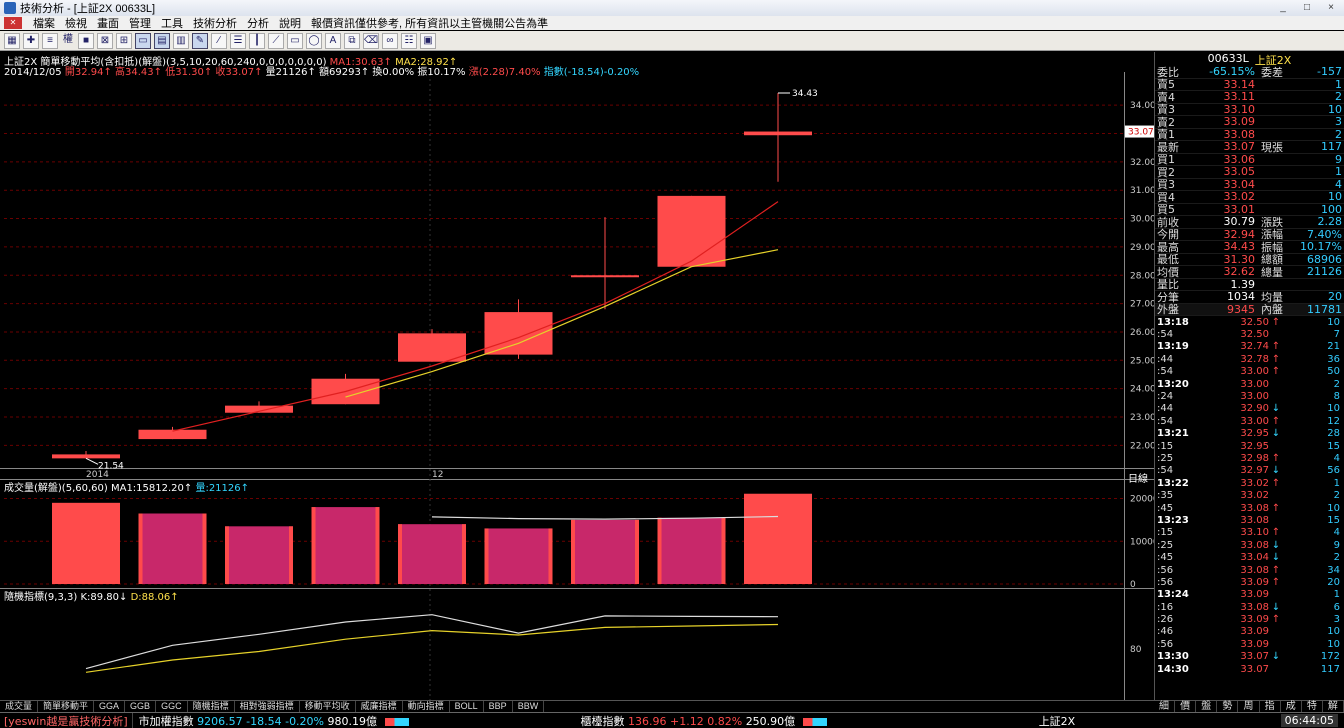 This screenshot has height=728, width=1344. I want to click on k-line, so click(432, 642).